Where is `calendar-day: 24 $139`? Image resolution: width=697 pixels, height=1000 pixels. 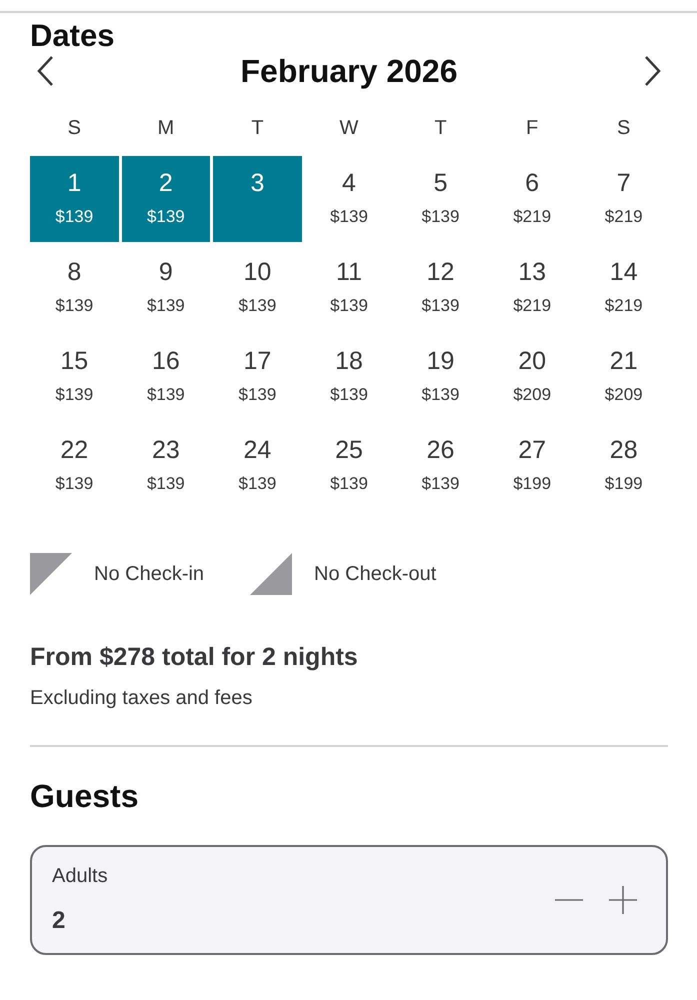
calendar-day: 24 $139 is located at coordinates (257, 466).